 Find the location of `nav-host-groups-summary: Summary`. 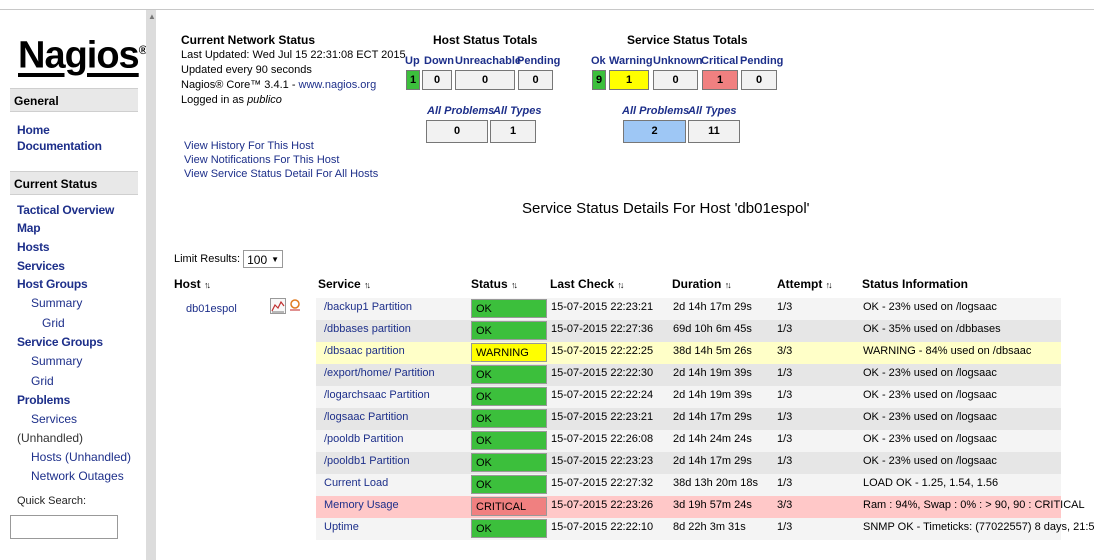

nav-host-groups-summary: Summary is located at coordinates (56, 303).